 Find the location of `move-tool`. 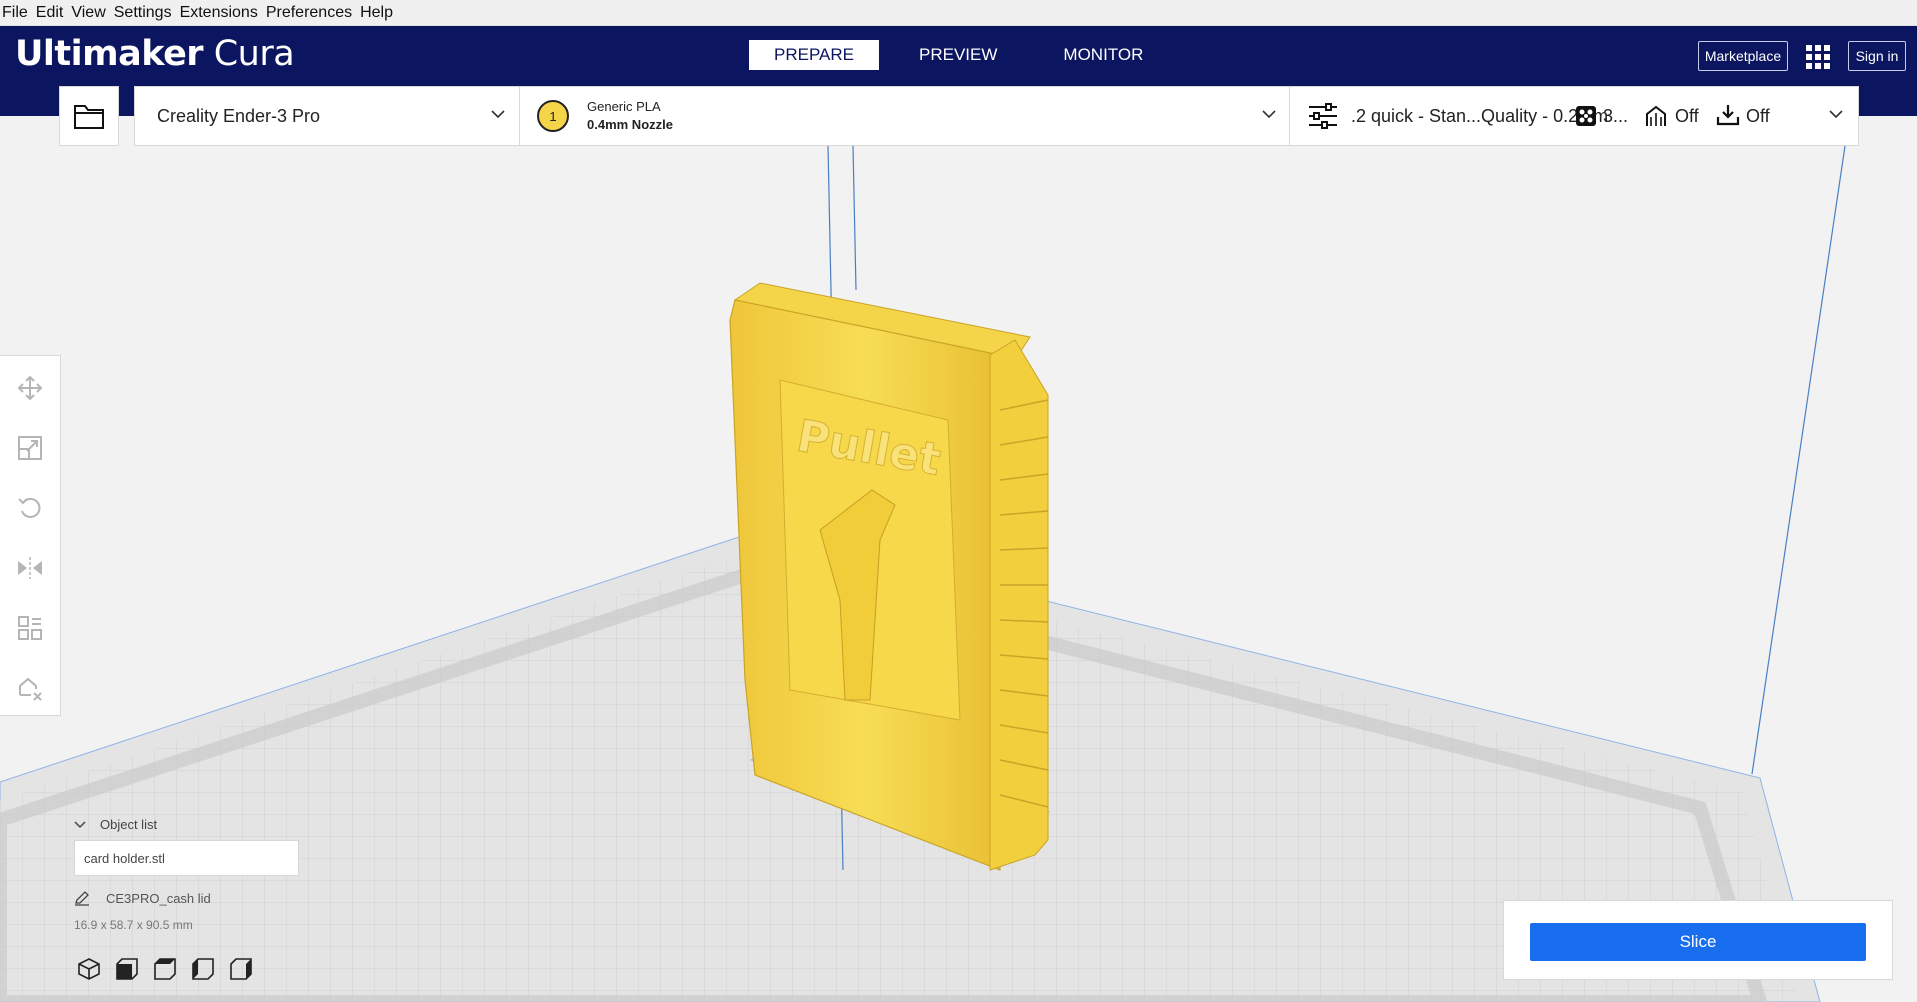

move-tool is located at coordinates (30, 388).